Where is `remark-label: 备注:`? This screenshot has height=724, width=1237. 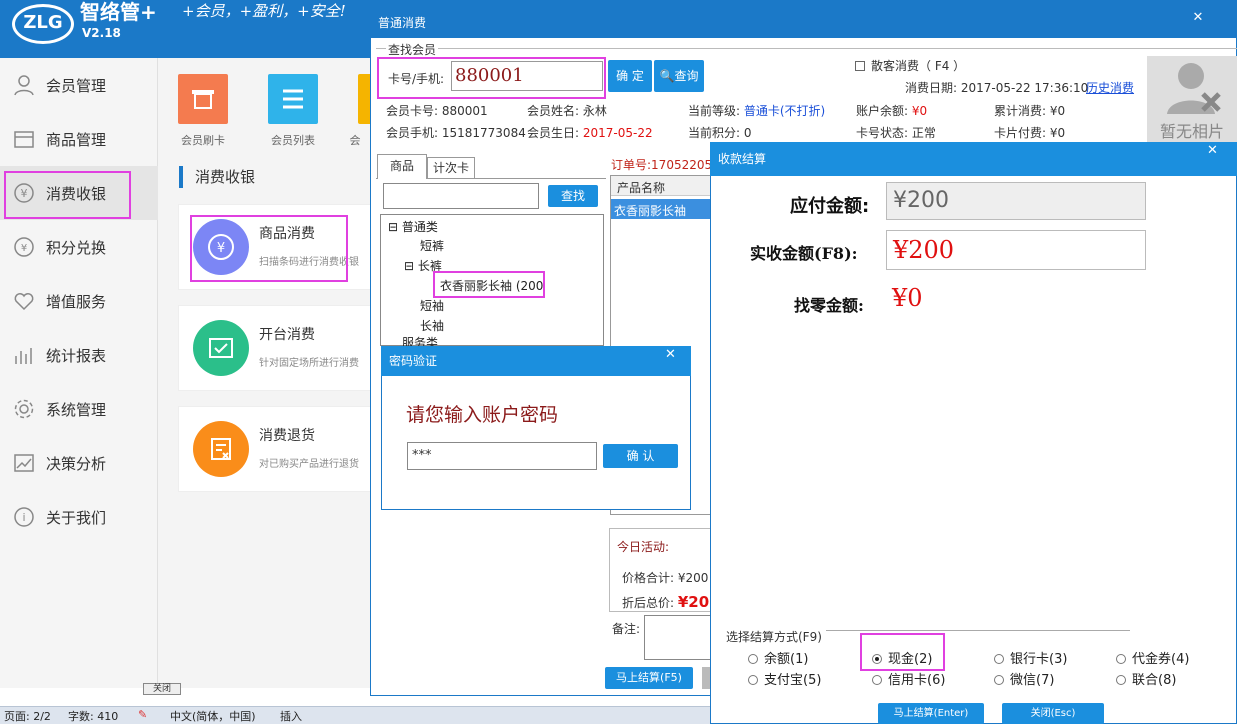 remark-label: 备注: is located at coordinates (626, 629).